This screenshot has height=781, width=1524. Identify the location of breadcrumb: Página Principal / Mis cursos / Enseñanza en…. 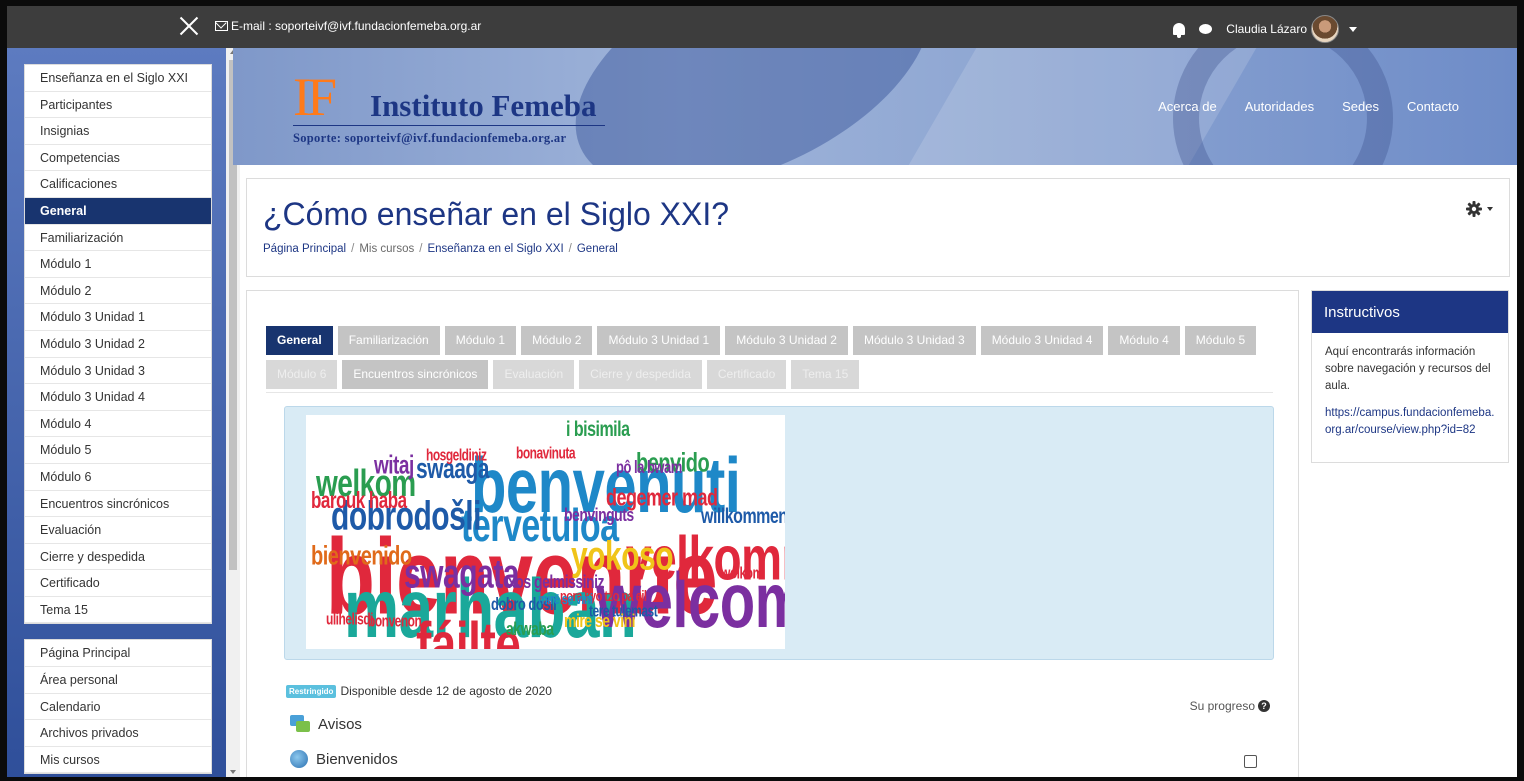
(440, 249).